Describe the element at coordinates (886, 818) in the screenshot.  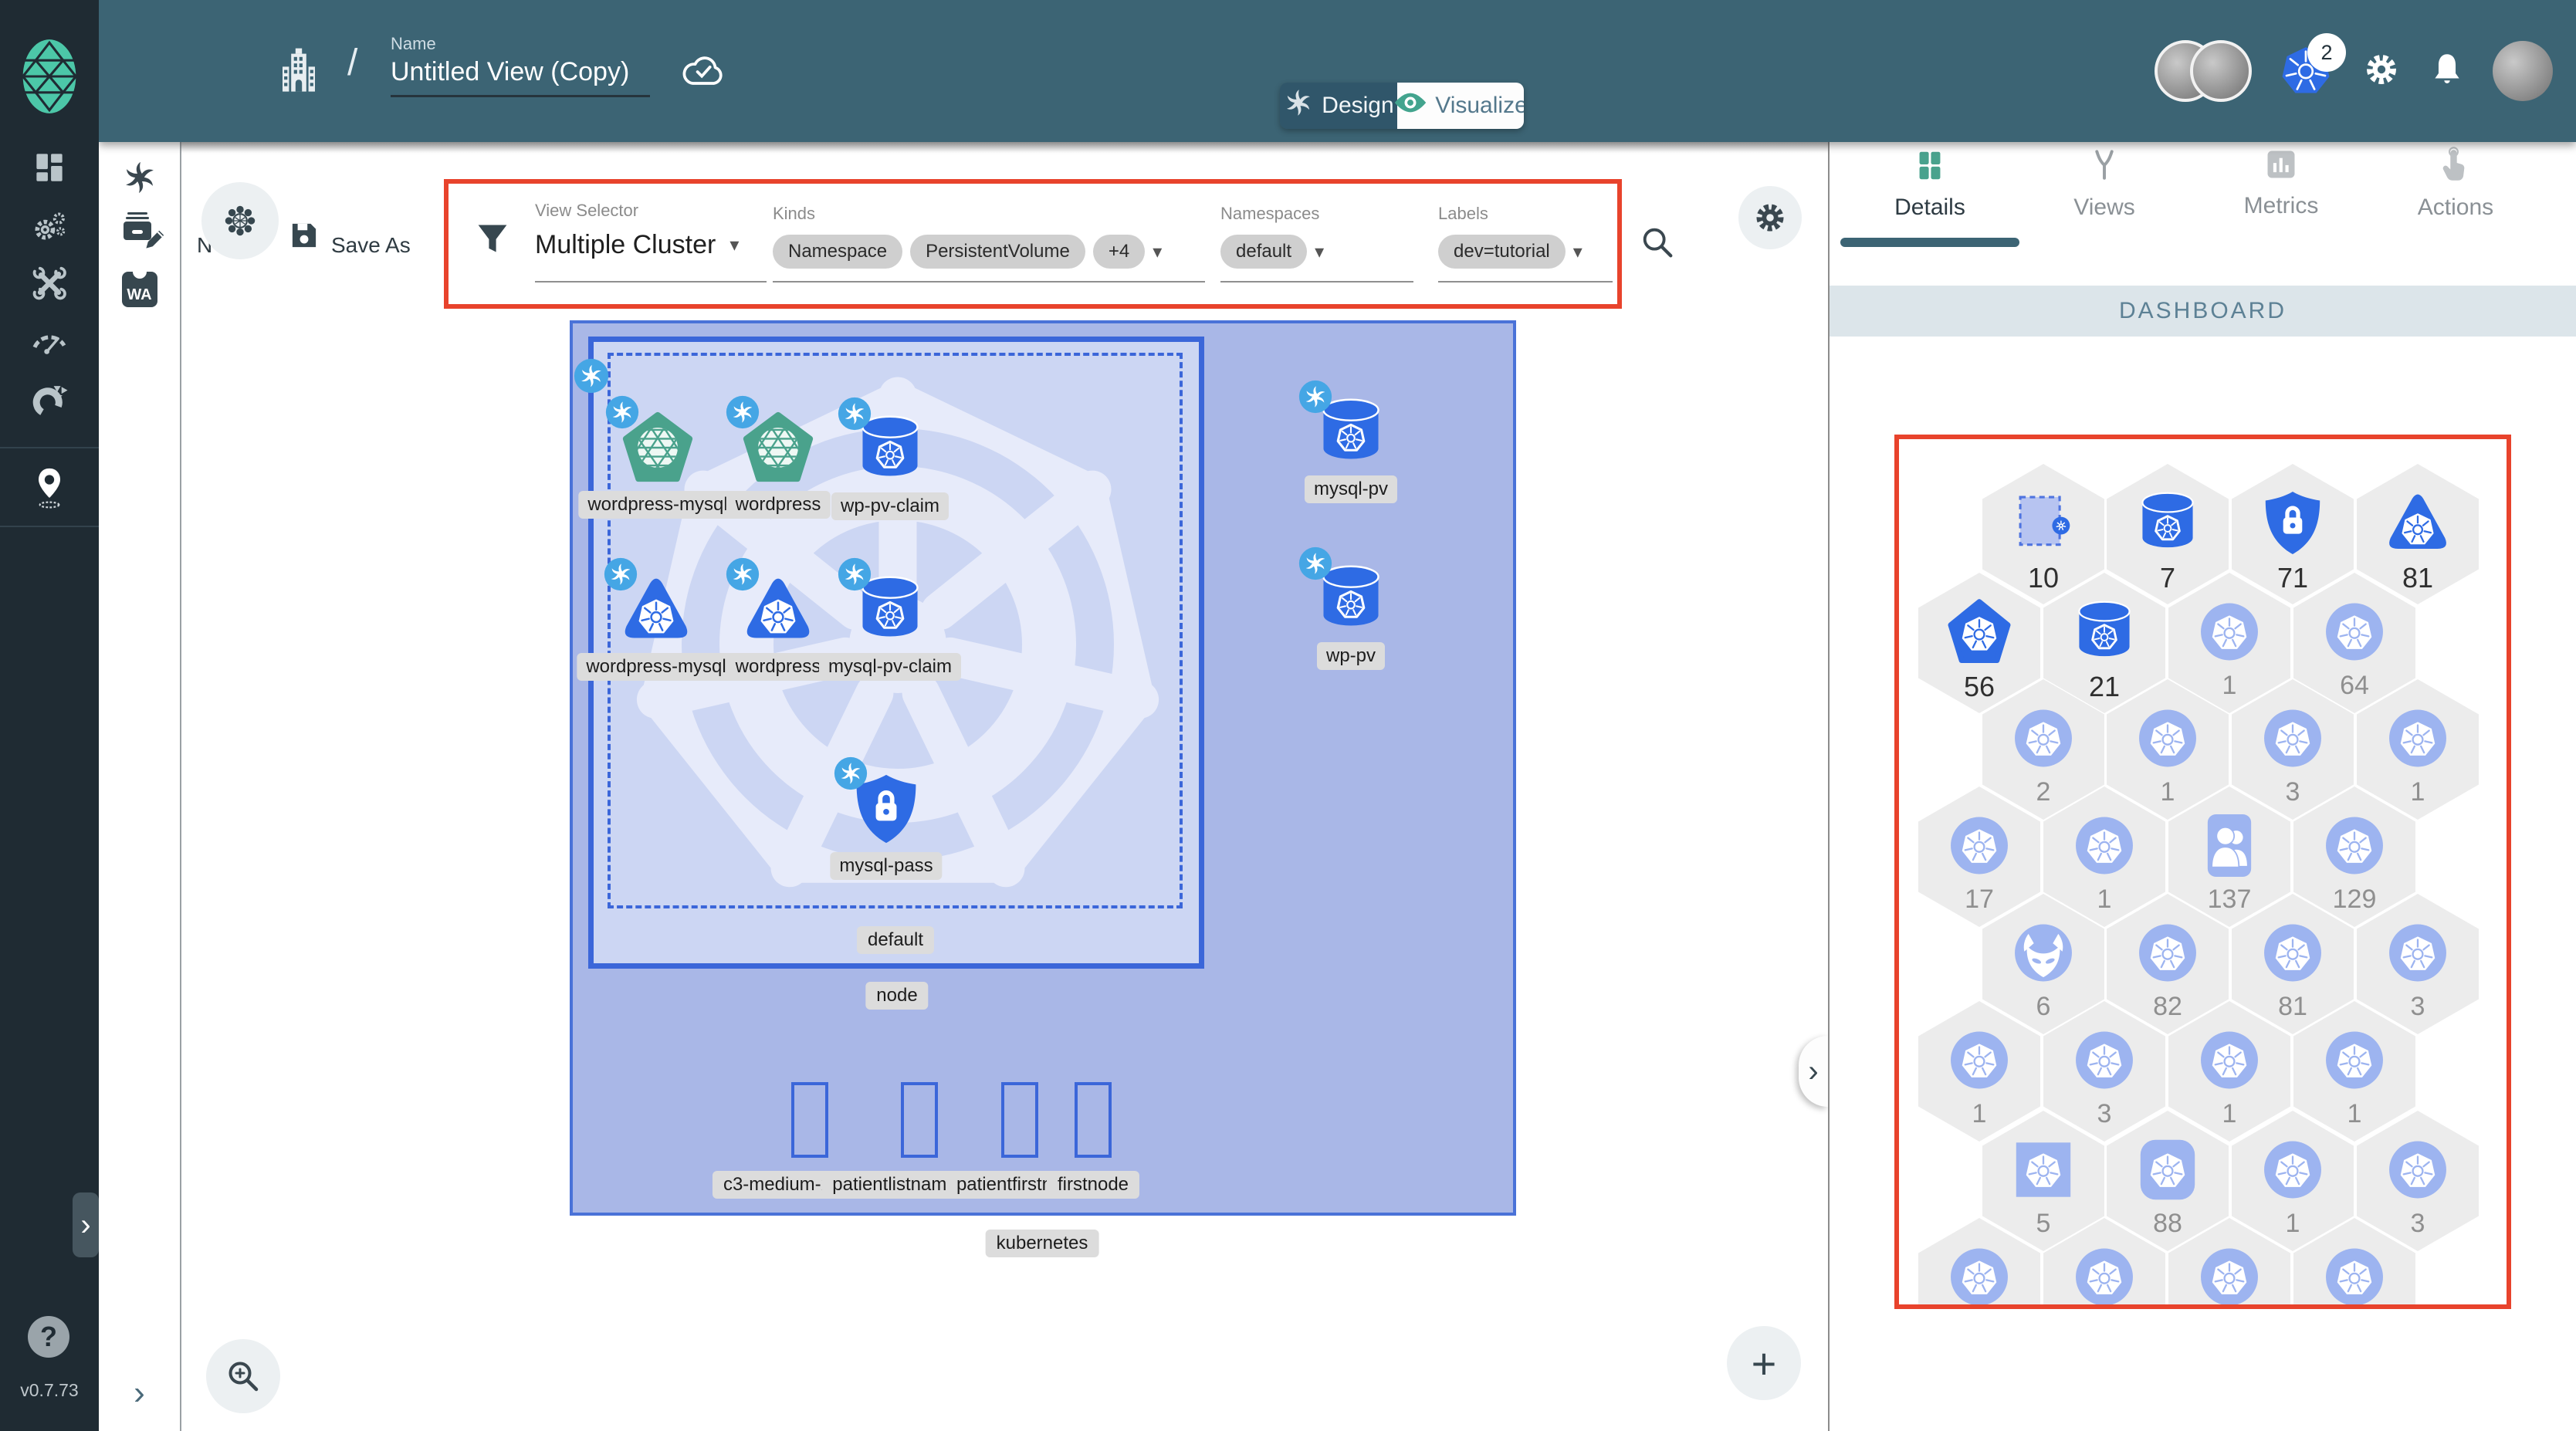
I see `resource-secret-mysql-pass: mysql-pass` at that location.